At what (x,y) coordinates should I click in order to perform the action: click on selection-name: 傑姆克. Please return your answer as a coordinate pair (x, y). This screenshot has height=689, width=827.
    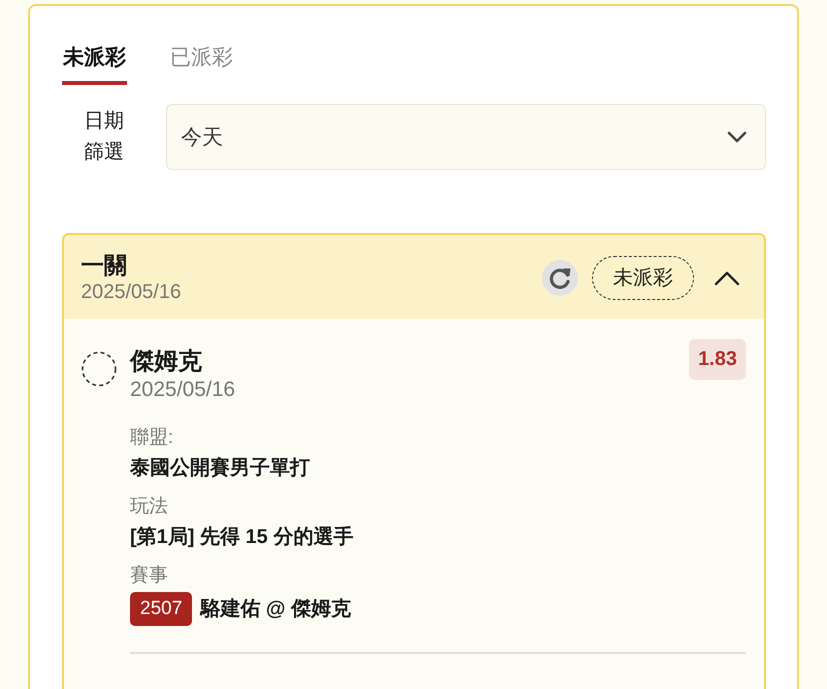
    Looking at the image, I should click on (166, 362).